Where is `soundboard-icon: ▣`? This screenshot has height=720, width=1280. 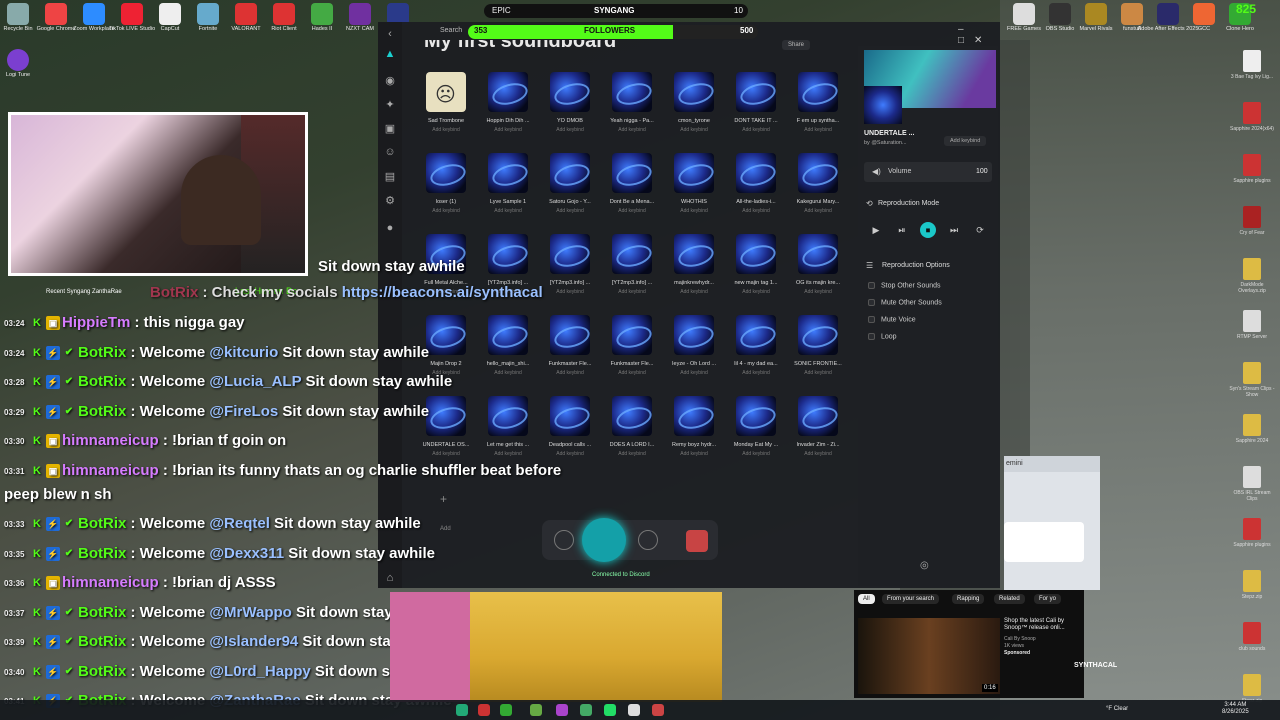
soundboard-icon: ▣ is located at coordinates (390, 129).